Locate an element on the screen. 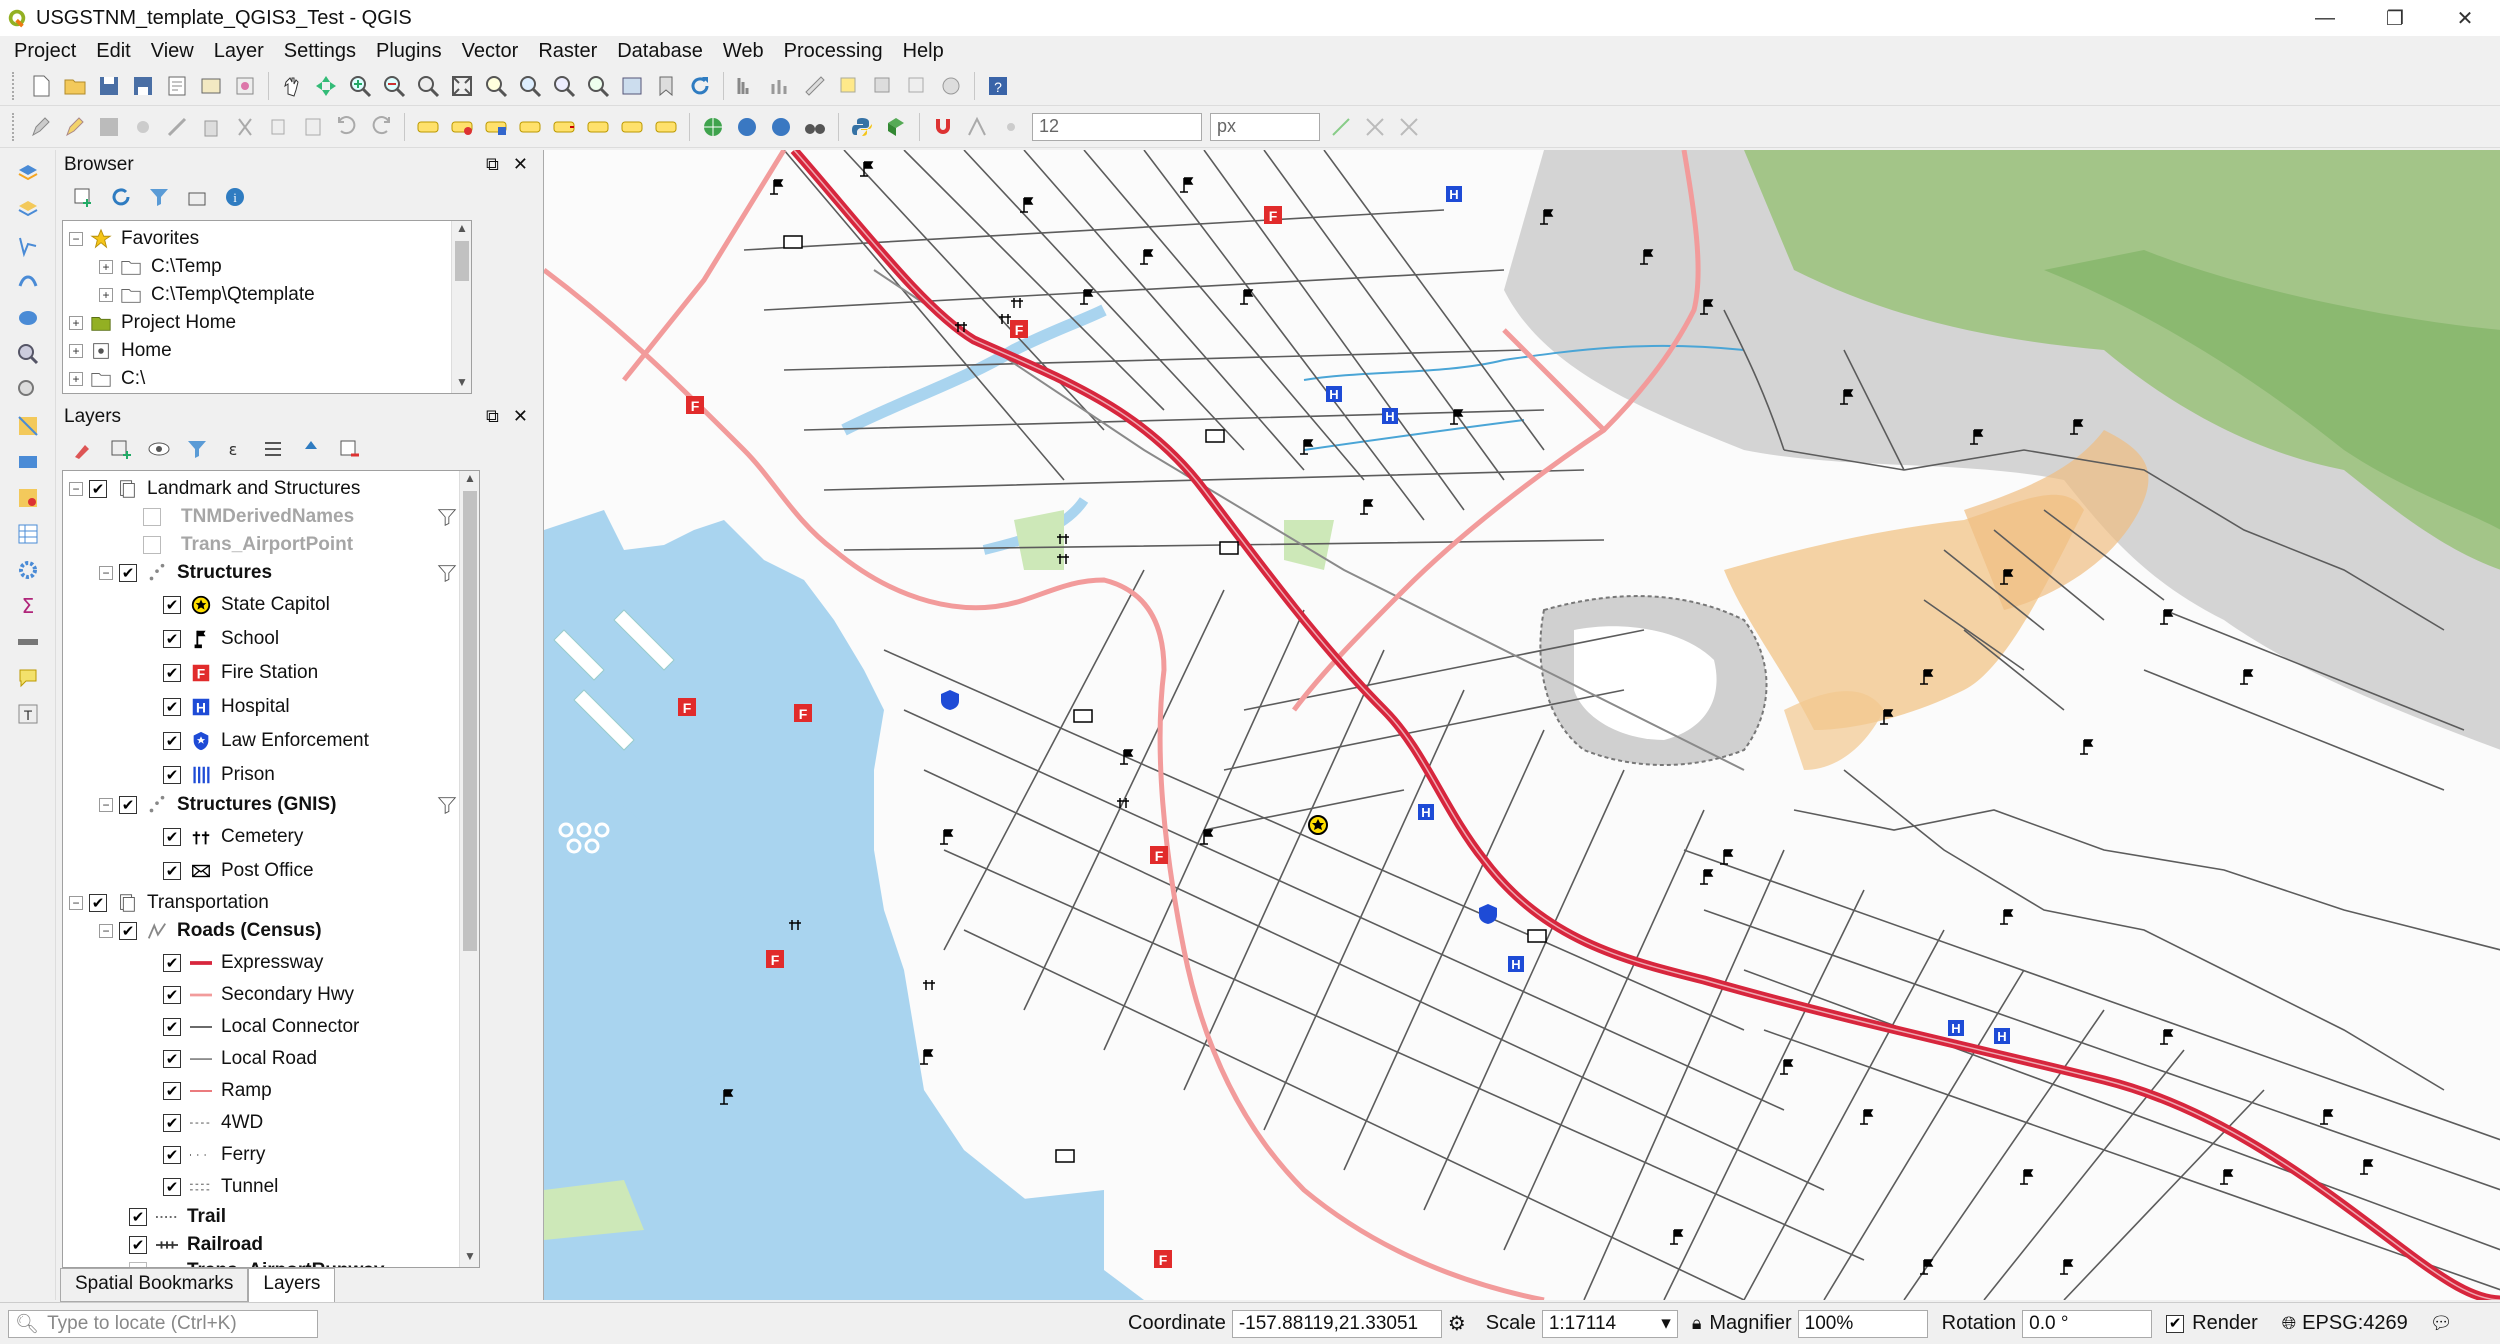 The height and width of the screenshot is (1344, 2500). globe-zoom-icon is located at coordinates (747, 127).